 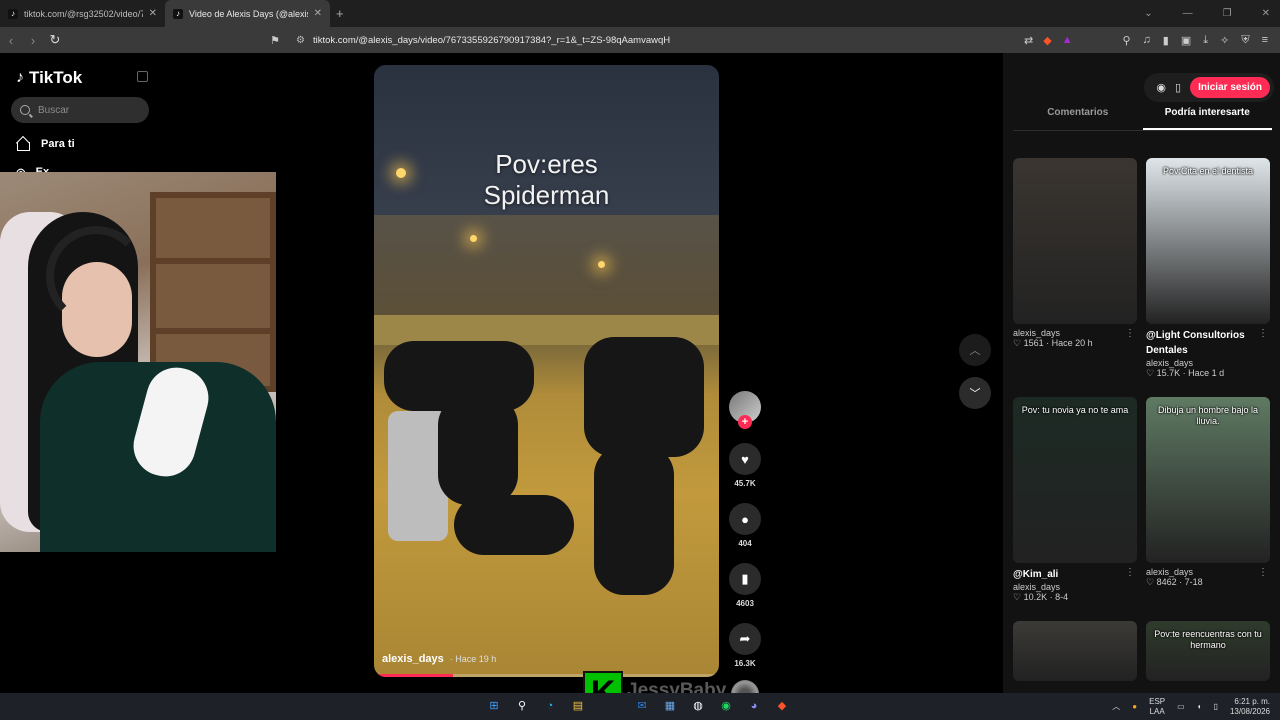 What do you see at coordinates (745, 519) in the screenshot?
I see `comment-button: ●` at bounding box center [745, 519].